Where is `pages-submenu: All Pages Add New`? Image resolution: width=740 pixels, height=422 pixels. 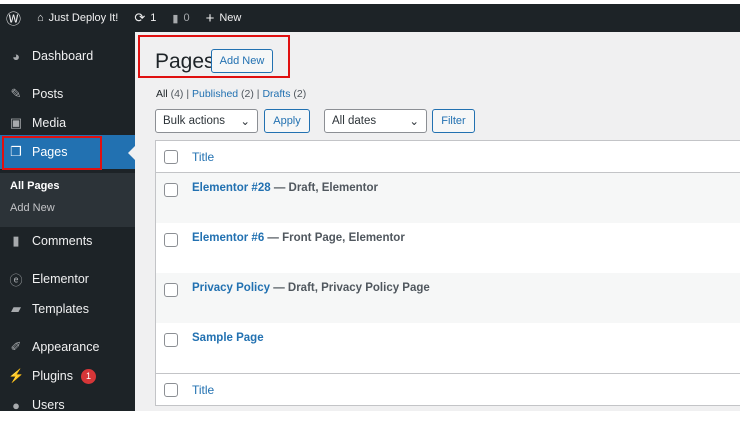 pages-submenu: All Pages Add New is located at coordinates (67, 200).